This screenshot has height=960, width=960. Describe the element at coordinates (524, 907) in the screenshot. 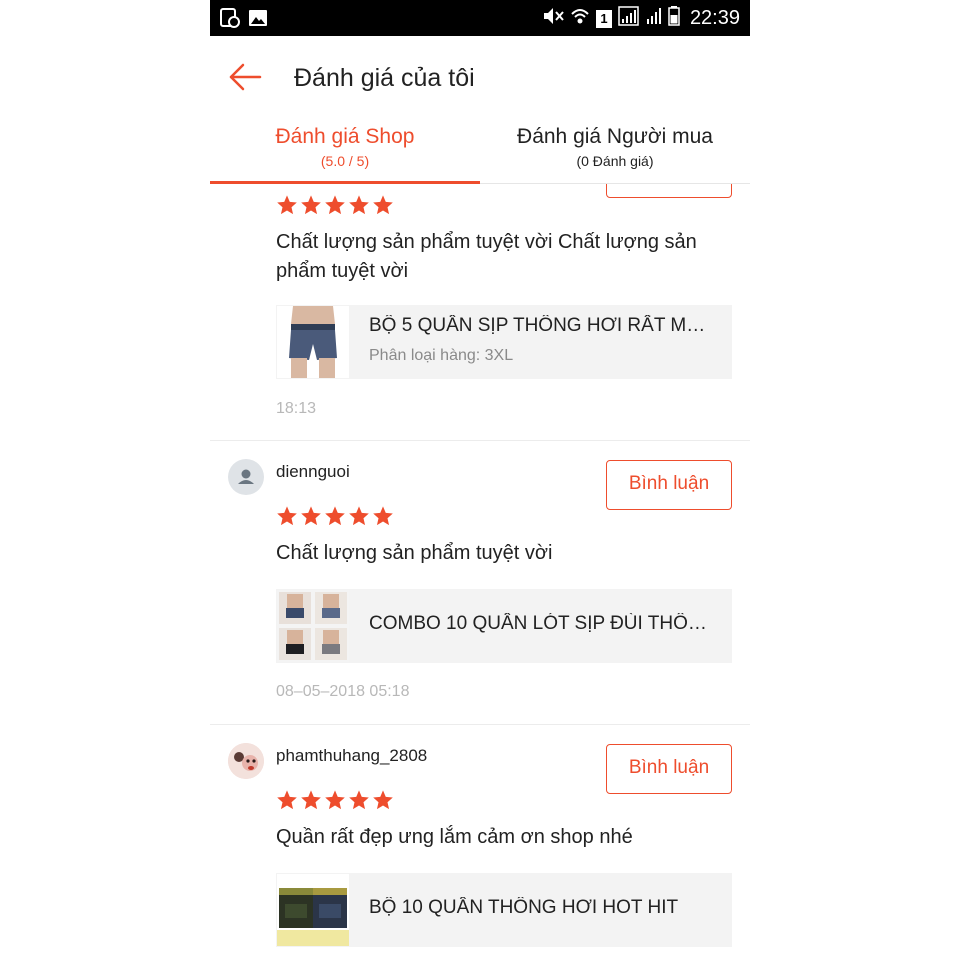

I see `product-name: BỘ 10 QUẦN THÔNG HƠI HOT HIT` at that location.